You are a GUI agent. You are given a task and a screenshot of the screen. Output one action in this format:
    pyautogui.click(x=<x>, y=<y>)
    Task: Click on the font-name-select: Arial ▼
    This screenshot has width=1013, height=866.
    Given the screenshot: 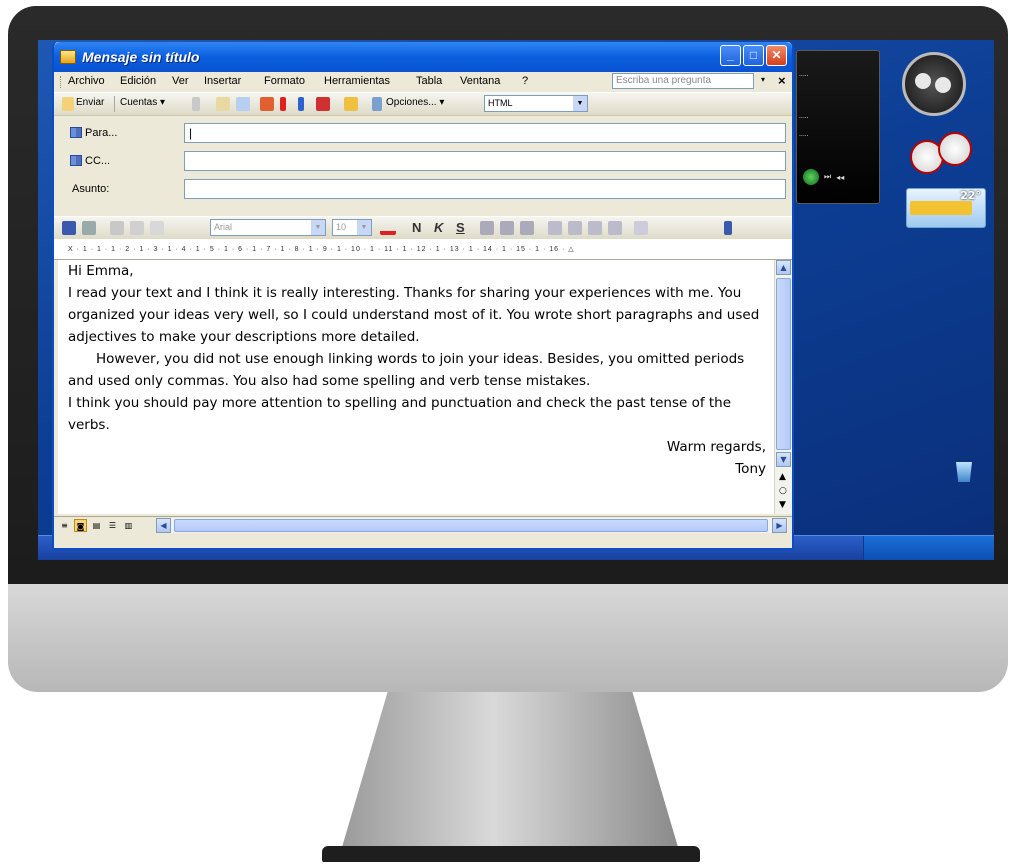 What is the action you would take?
    pyautogui.click(x=268, y=227)
    